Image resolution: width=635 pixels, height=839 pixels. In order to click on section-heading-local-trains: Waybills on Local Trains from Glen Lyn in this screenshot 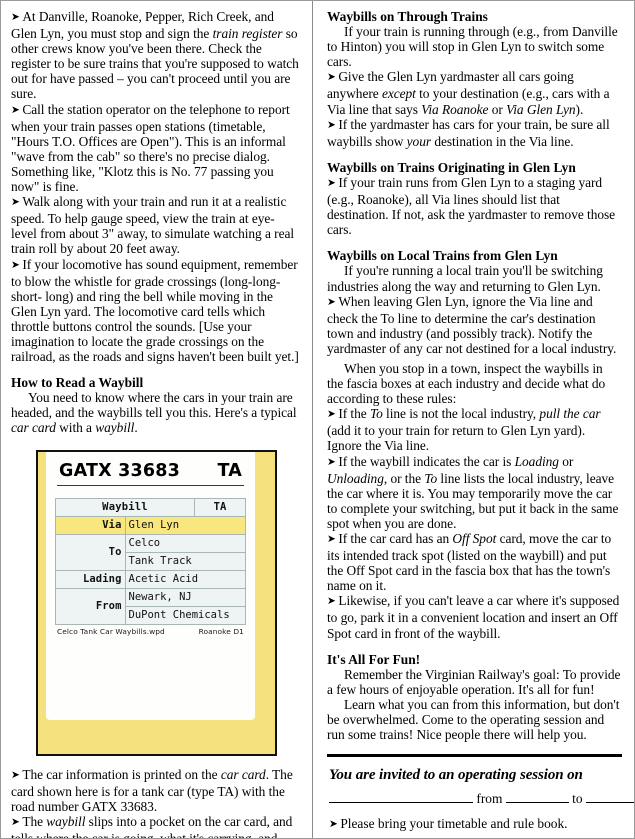, I will do `click(442, 256)`.